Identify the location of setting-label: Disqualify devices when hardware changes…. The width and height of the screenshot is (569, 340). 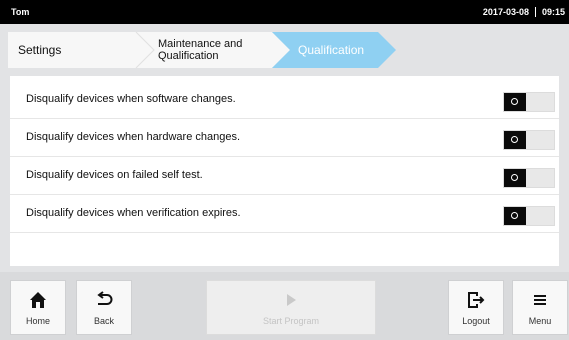
(133, 137).